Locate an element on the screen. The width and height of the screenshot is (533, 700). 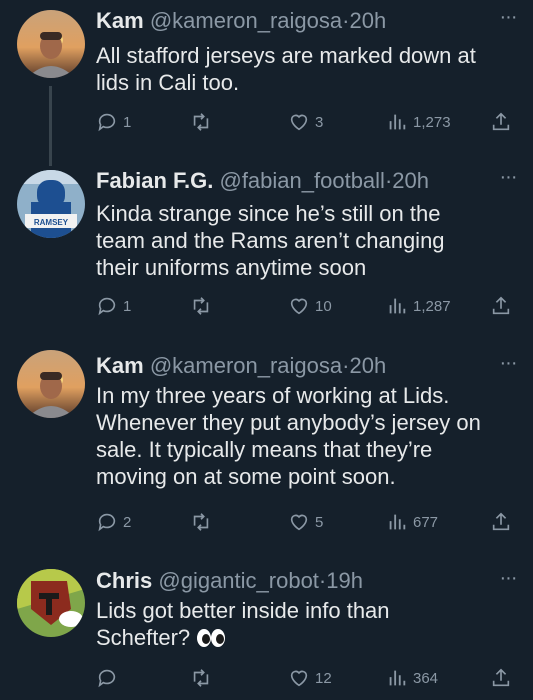
text-line: In my three years of working at Lids. is located at coordinates (273, 395).